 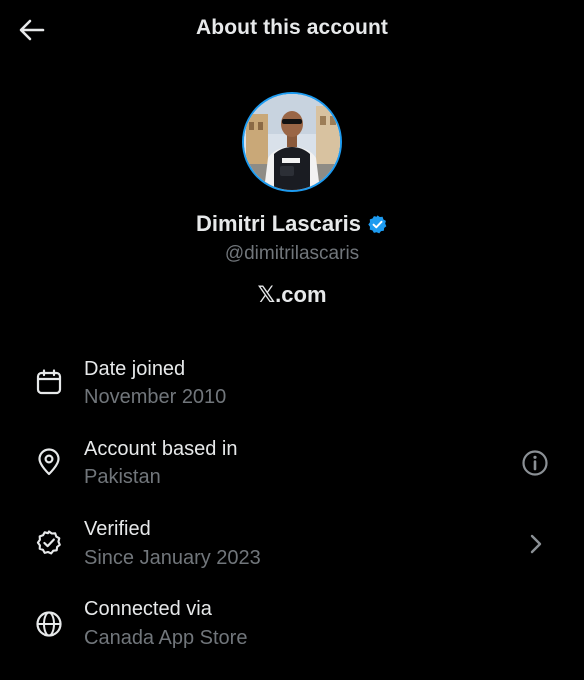 What do you see at coordinates (292, 625) in the screenshot?
I see `detail-connected-via: Connected via Canada App Store` at bounding box center [292, 625].